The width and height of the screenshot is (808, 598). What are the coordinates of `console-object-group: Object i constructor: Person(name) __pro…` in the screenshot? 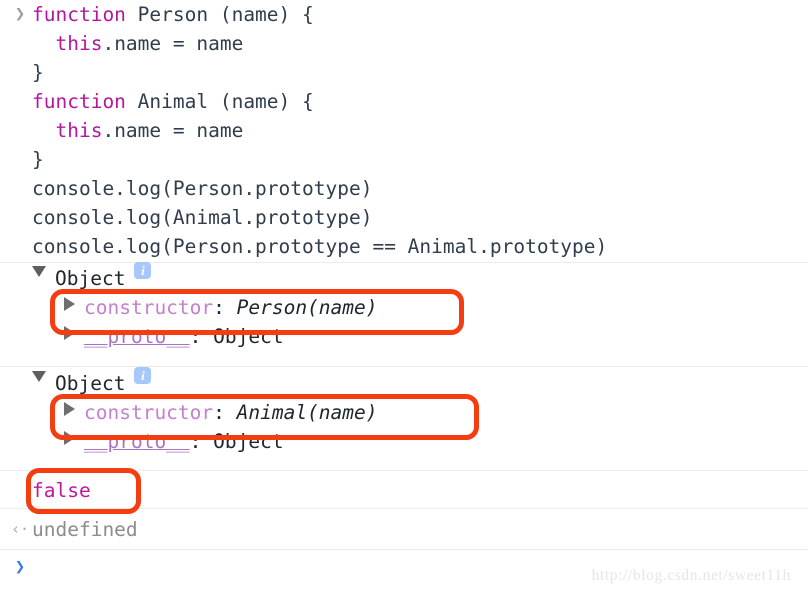 It's located at (404, 306).